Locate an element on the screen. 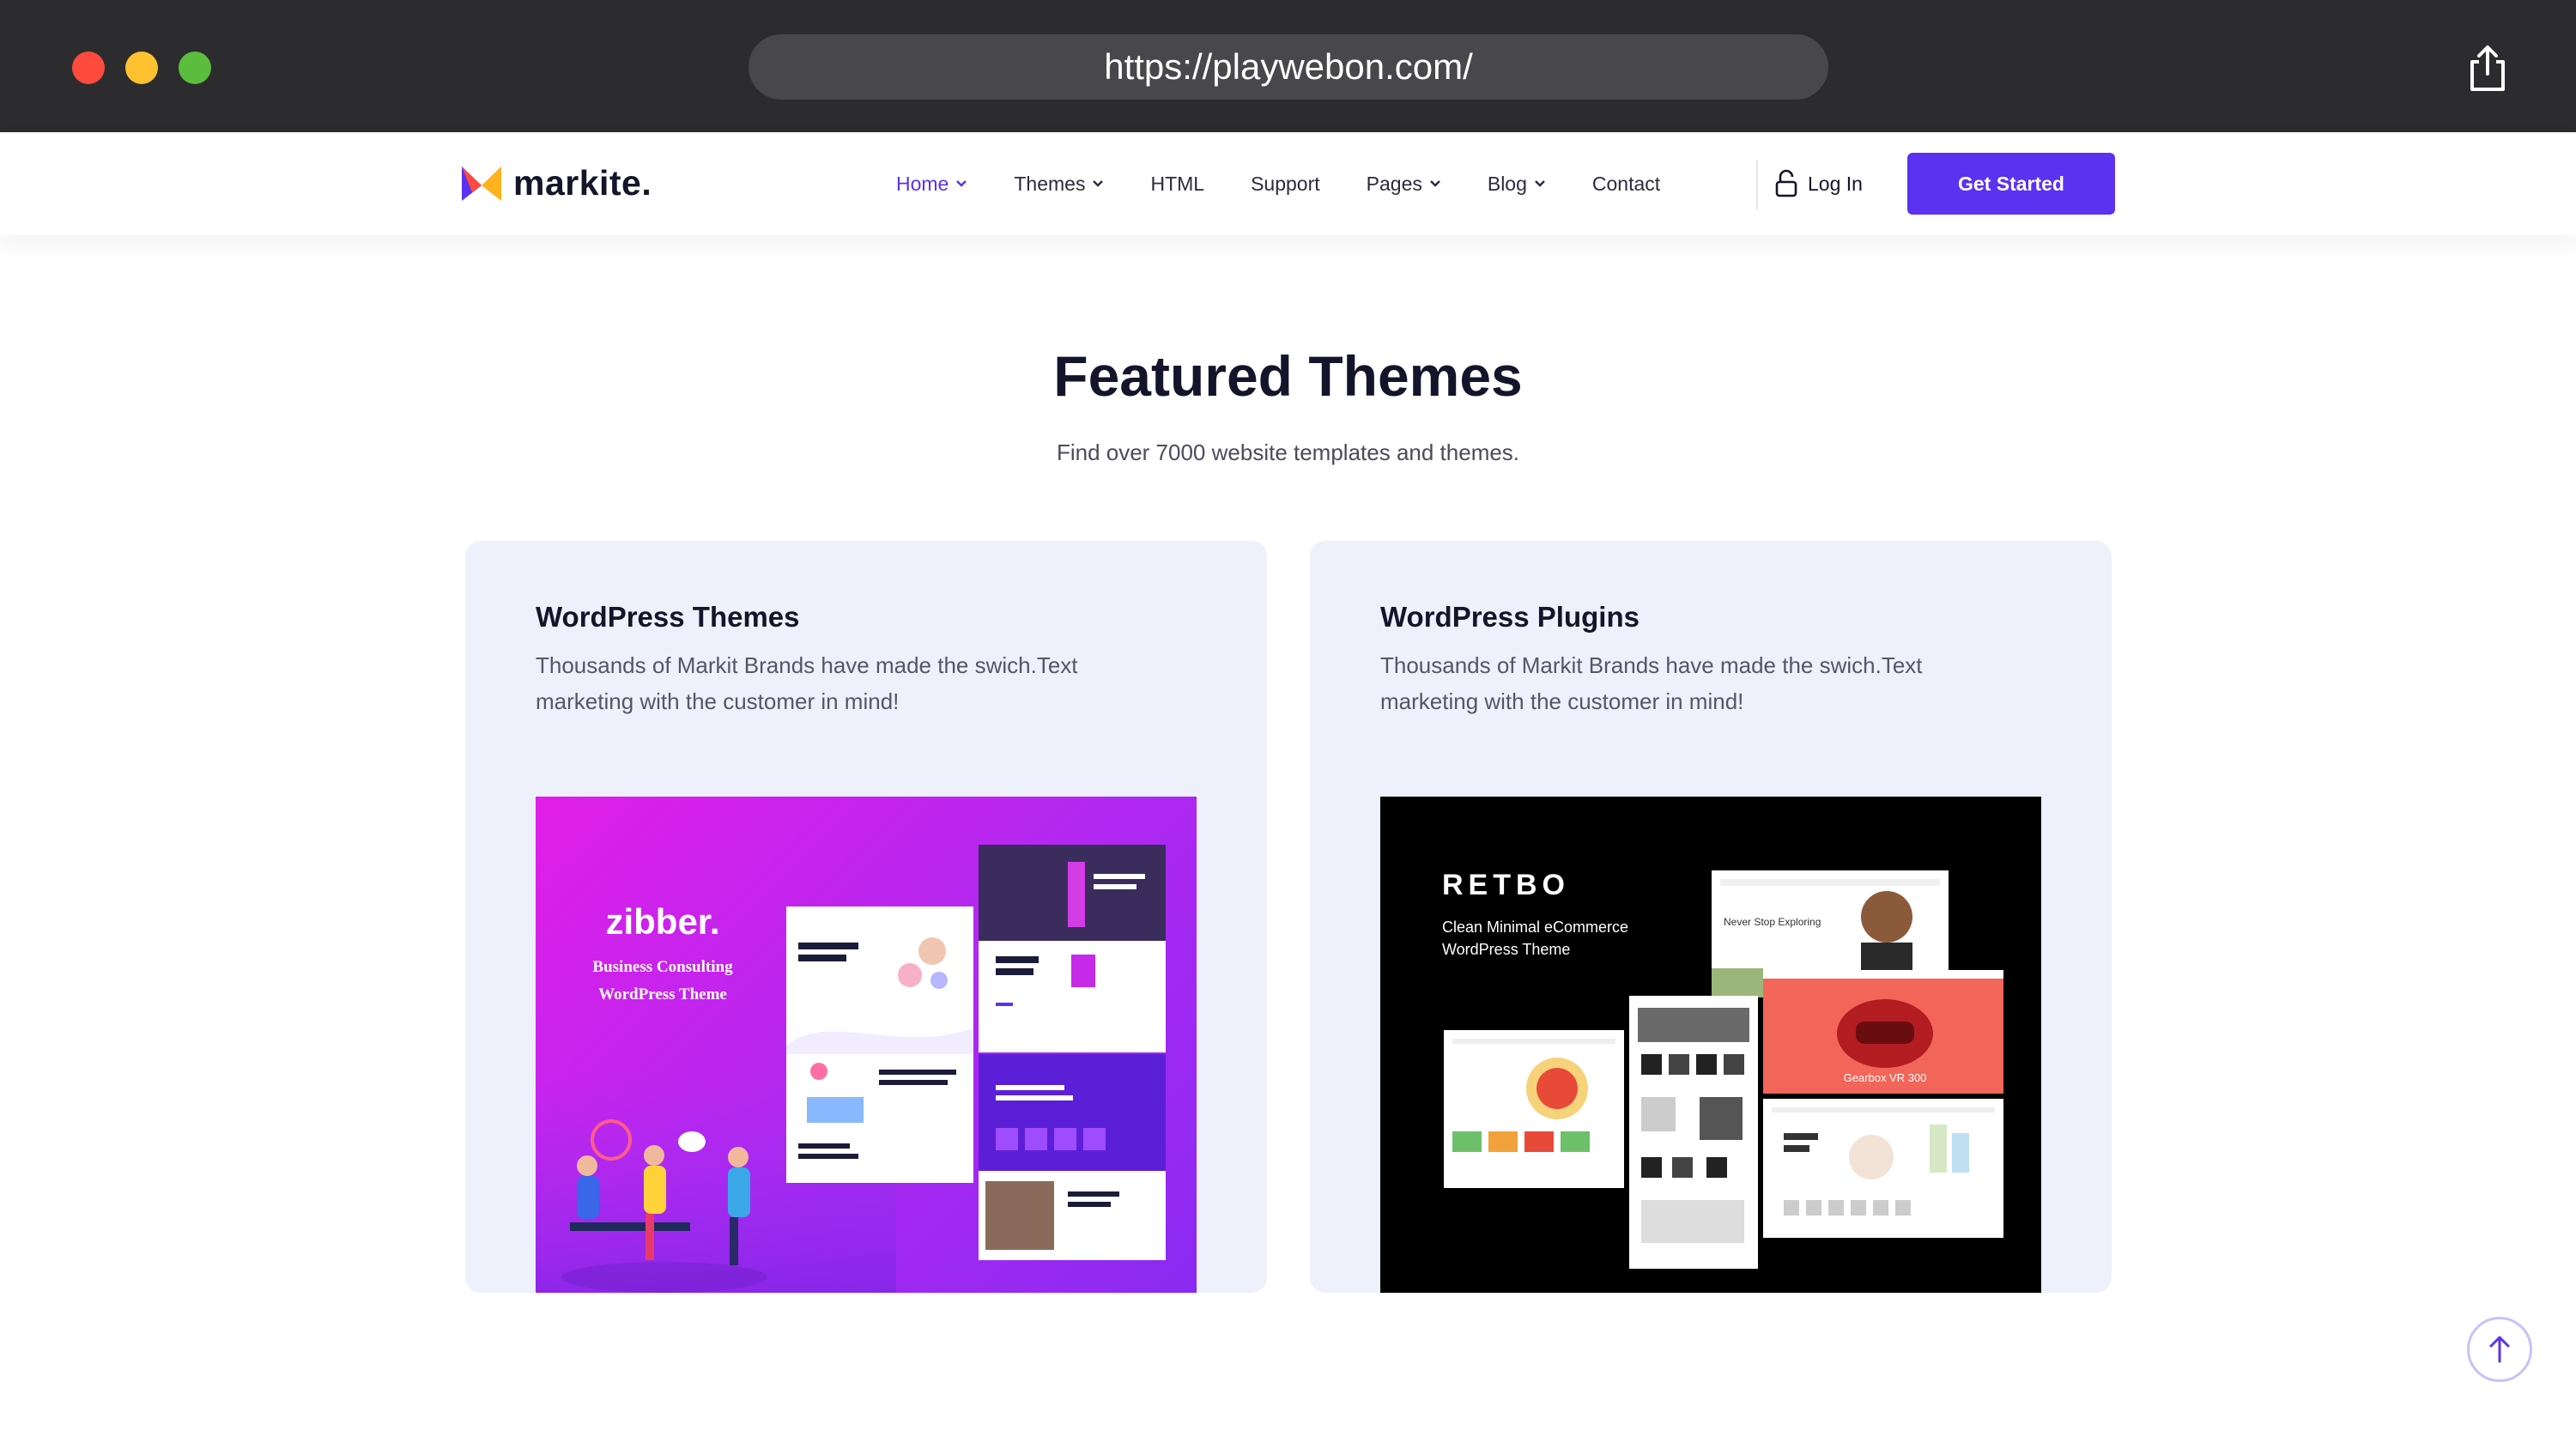 The height and width of the screenshot is (1449, 2576). get-started-button: Get Started is located at coordinates (2011, 184).